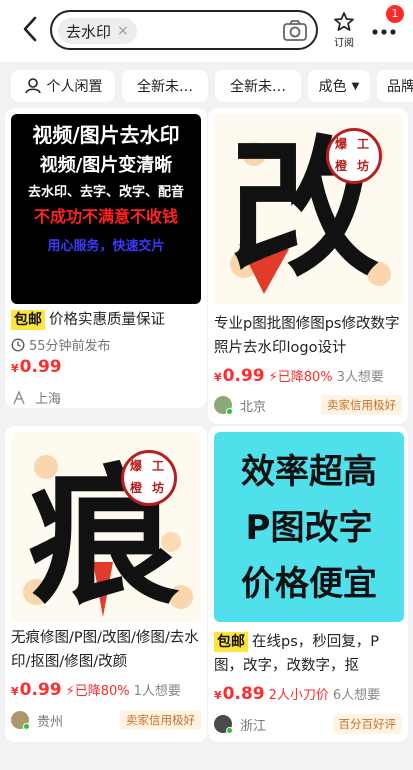 The height and width of the screenshot is (770, 413). What do you see at coordinates (31, 29) in the screenshot?
I see `back-arrow-icon` at bounding box center [31, 29].